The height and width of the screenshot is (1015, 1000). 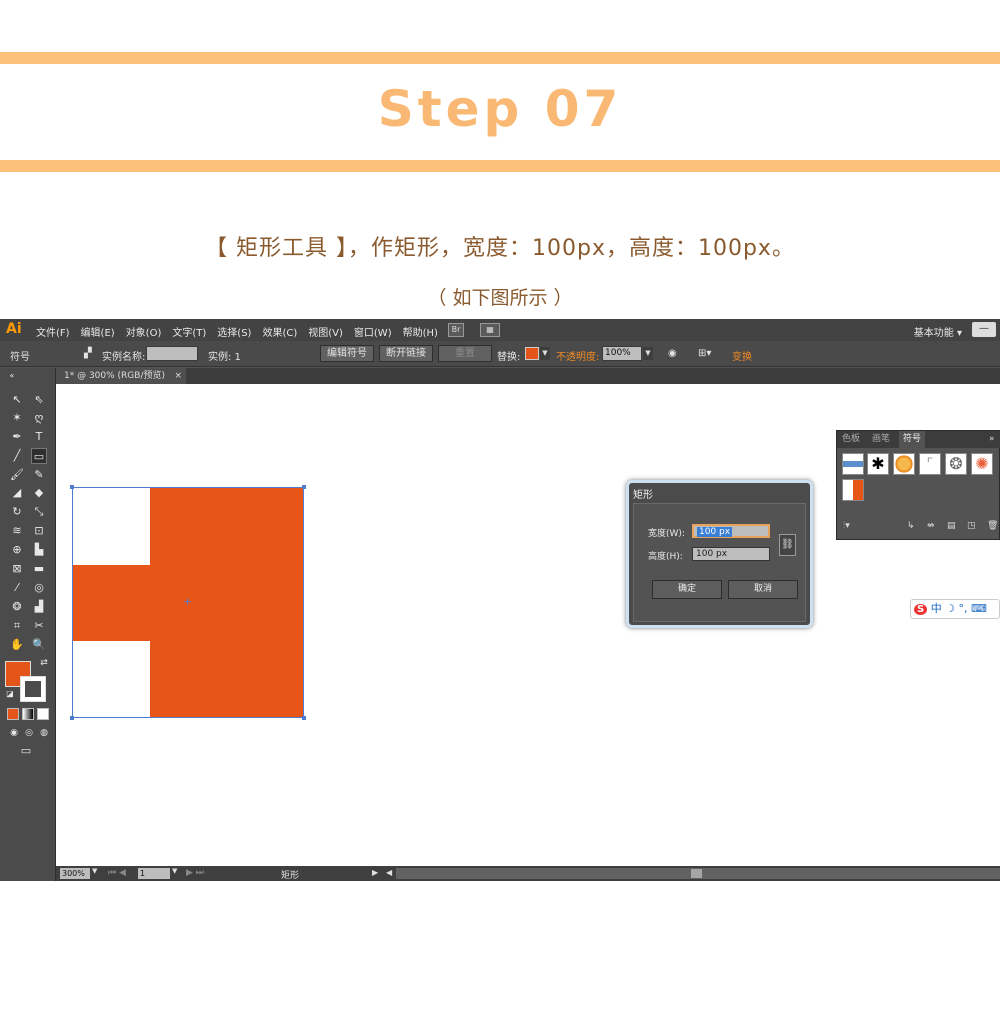 What do you see at coordinates (971, 526) in the screenshot?
I see `new-symbol-icon: ◳` at bounding box center [971, 526].